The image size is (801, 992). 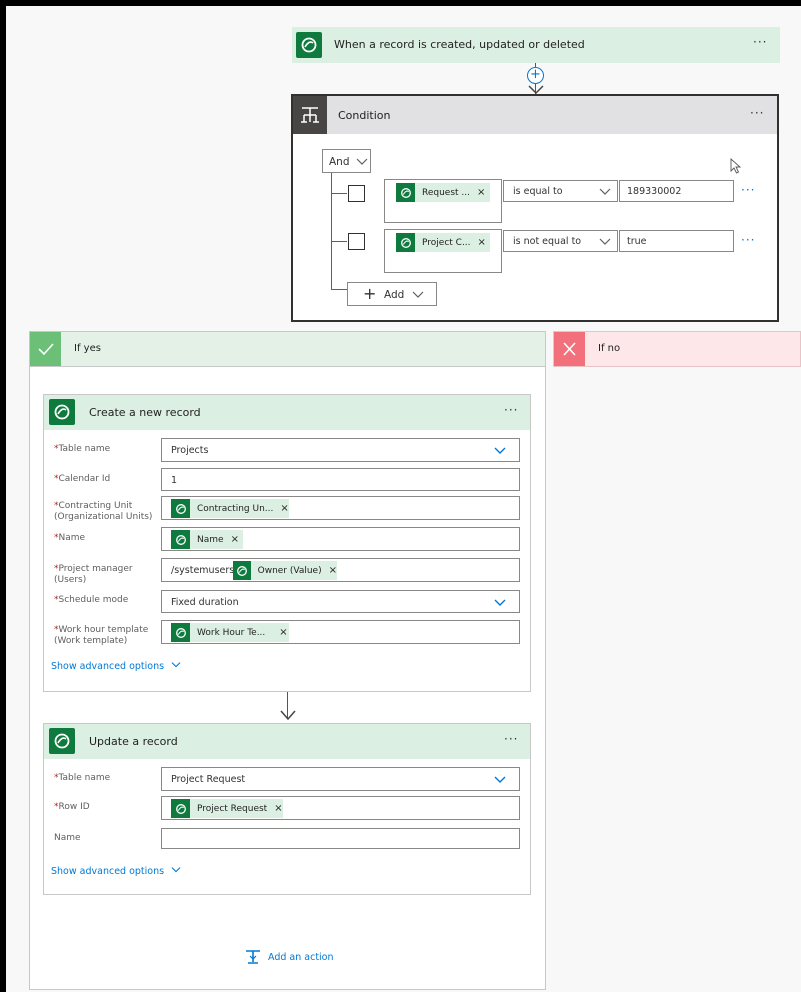 I want to click on schedule-mode-dropdown: Fixed duration, so click(x=340, y=601).